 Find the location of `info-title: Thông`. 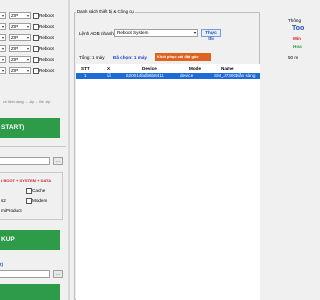

info-title: Thông is located at coordinates (295, 20).